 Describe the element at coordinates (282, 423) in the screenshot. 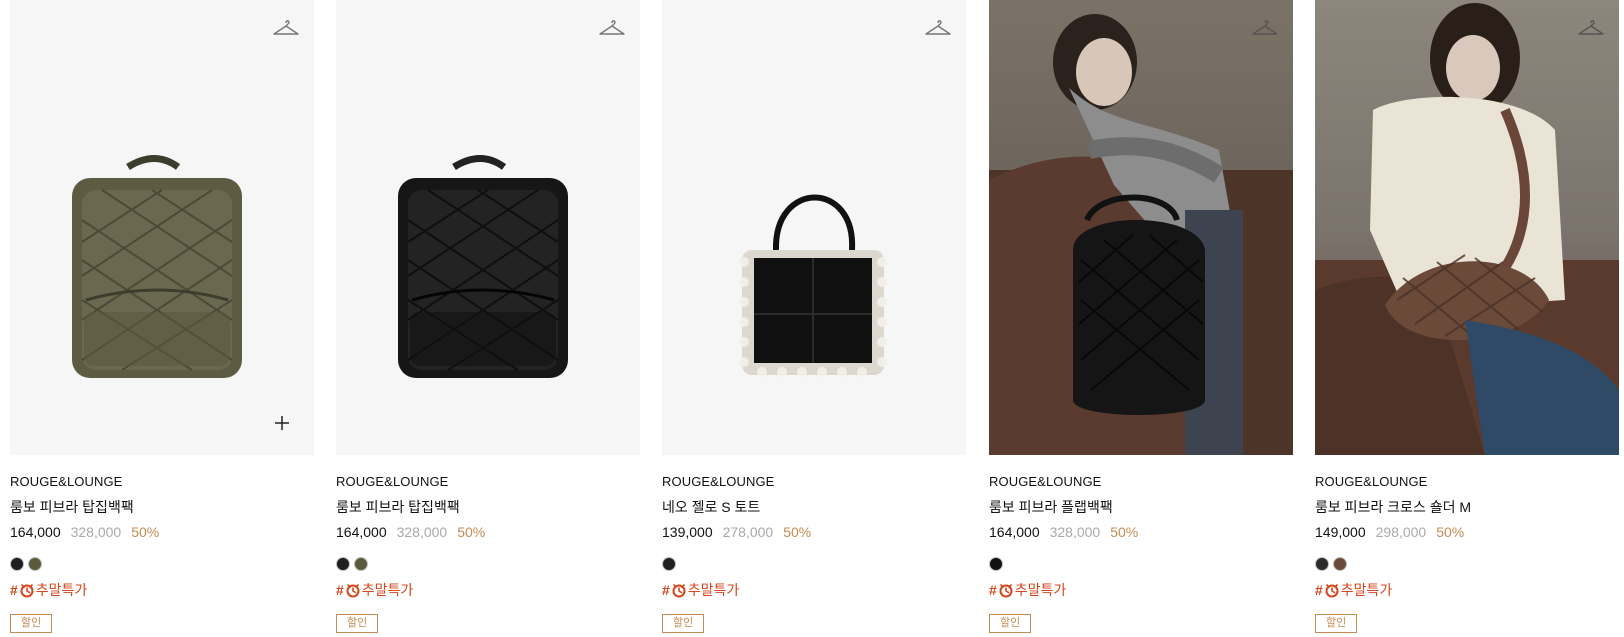

I see `plus-icon` at that location.